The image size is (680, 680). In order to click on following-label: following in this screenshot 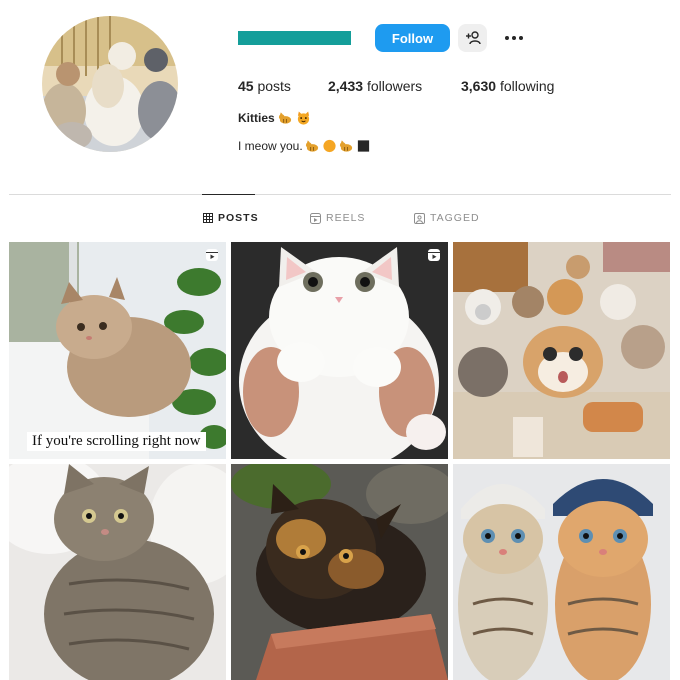, I will do `click(527, 86)`.